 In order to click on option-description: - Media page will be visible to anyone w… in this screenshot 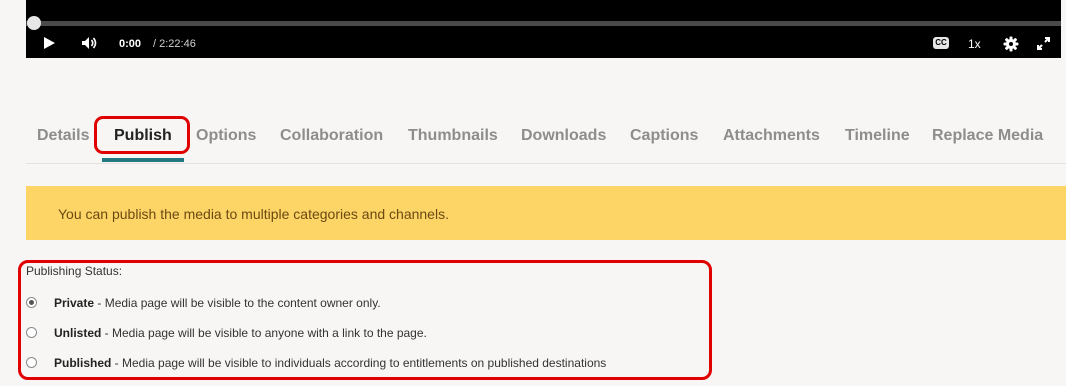, I will do `click(264, 333)`.